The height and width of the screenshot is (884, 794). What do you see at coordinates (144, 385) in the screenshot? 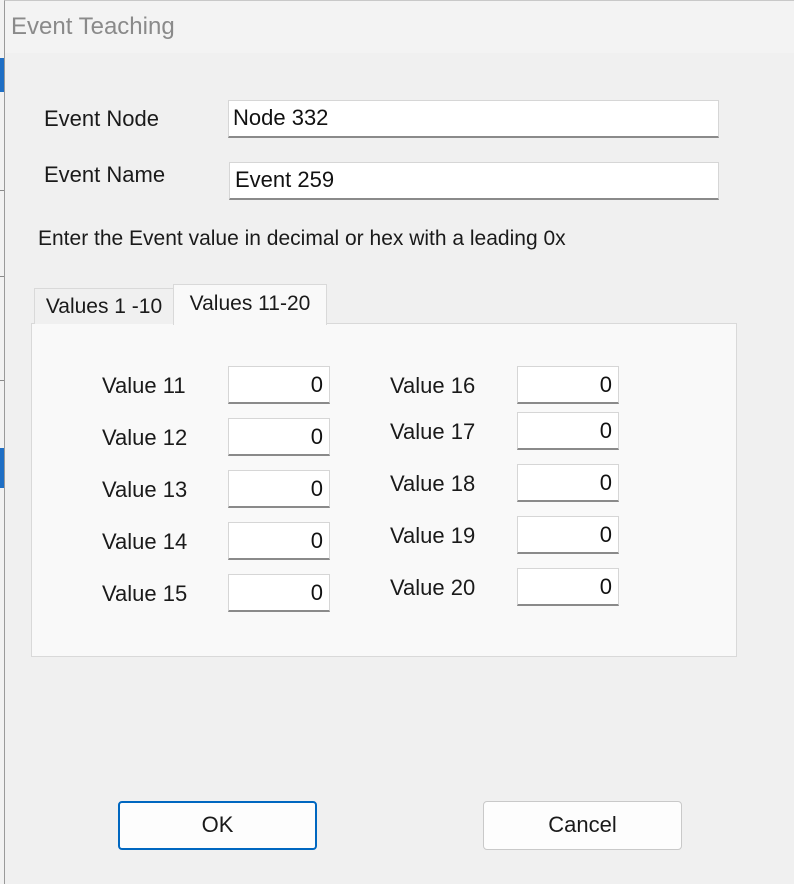
I see `value-11-label: Value 11` at bounding box center [144, 385].